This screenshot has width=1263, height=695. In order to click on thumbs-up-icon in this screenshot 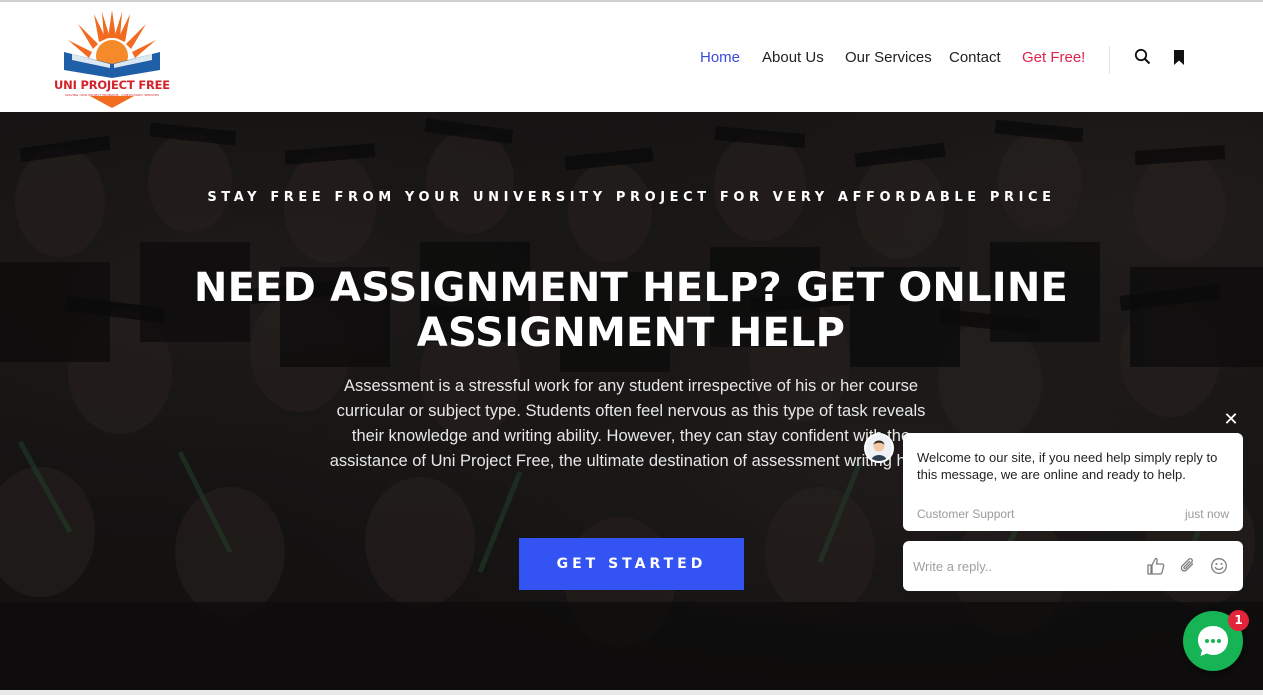, I will do `click(1156, 566)`.